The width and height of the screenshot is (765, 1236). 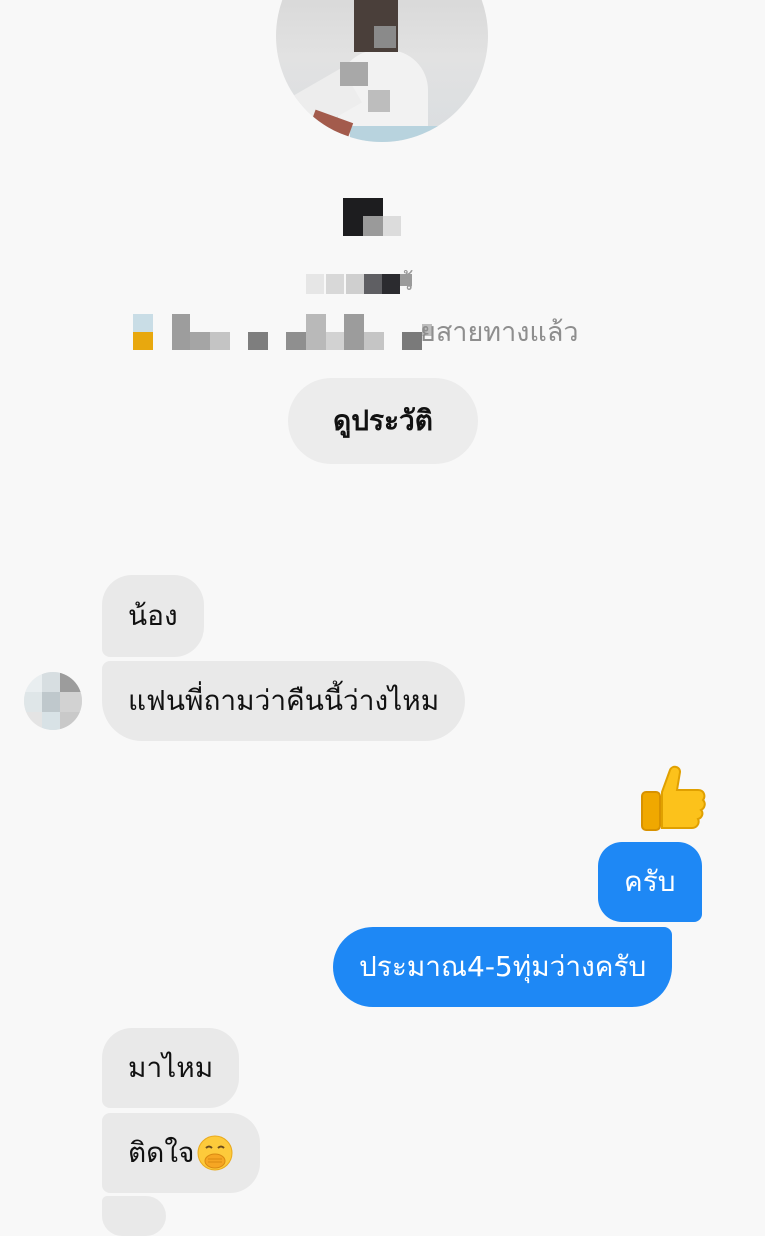 I want to click on message-text: แฟนพี่ถามว่าคืนนี้ว่างไหม, so click(x=284, y=700).